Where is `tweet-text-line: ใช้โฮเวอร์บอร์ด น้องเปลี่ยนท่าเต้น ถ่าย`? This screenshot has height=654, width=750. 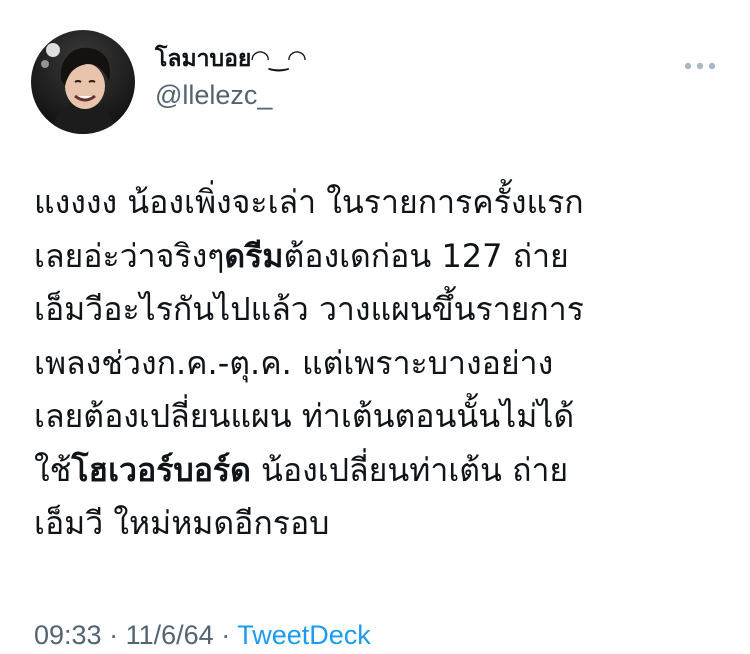 tweet-text-line: ใช้โฮเวอร์บอร์ด น้องเปลี่ยนท่าเต้น ถ่าย is located at coordinates (384, 471).